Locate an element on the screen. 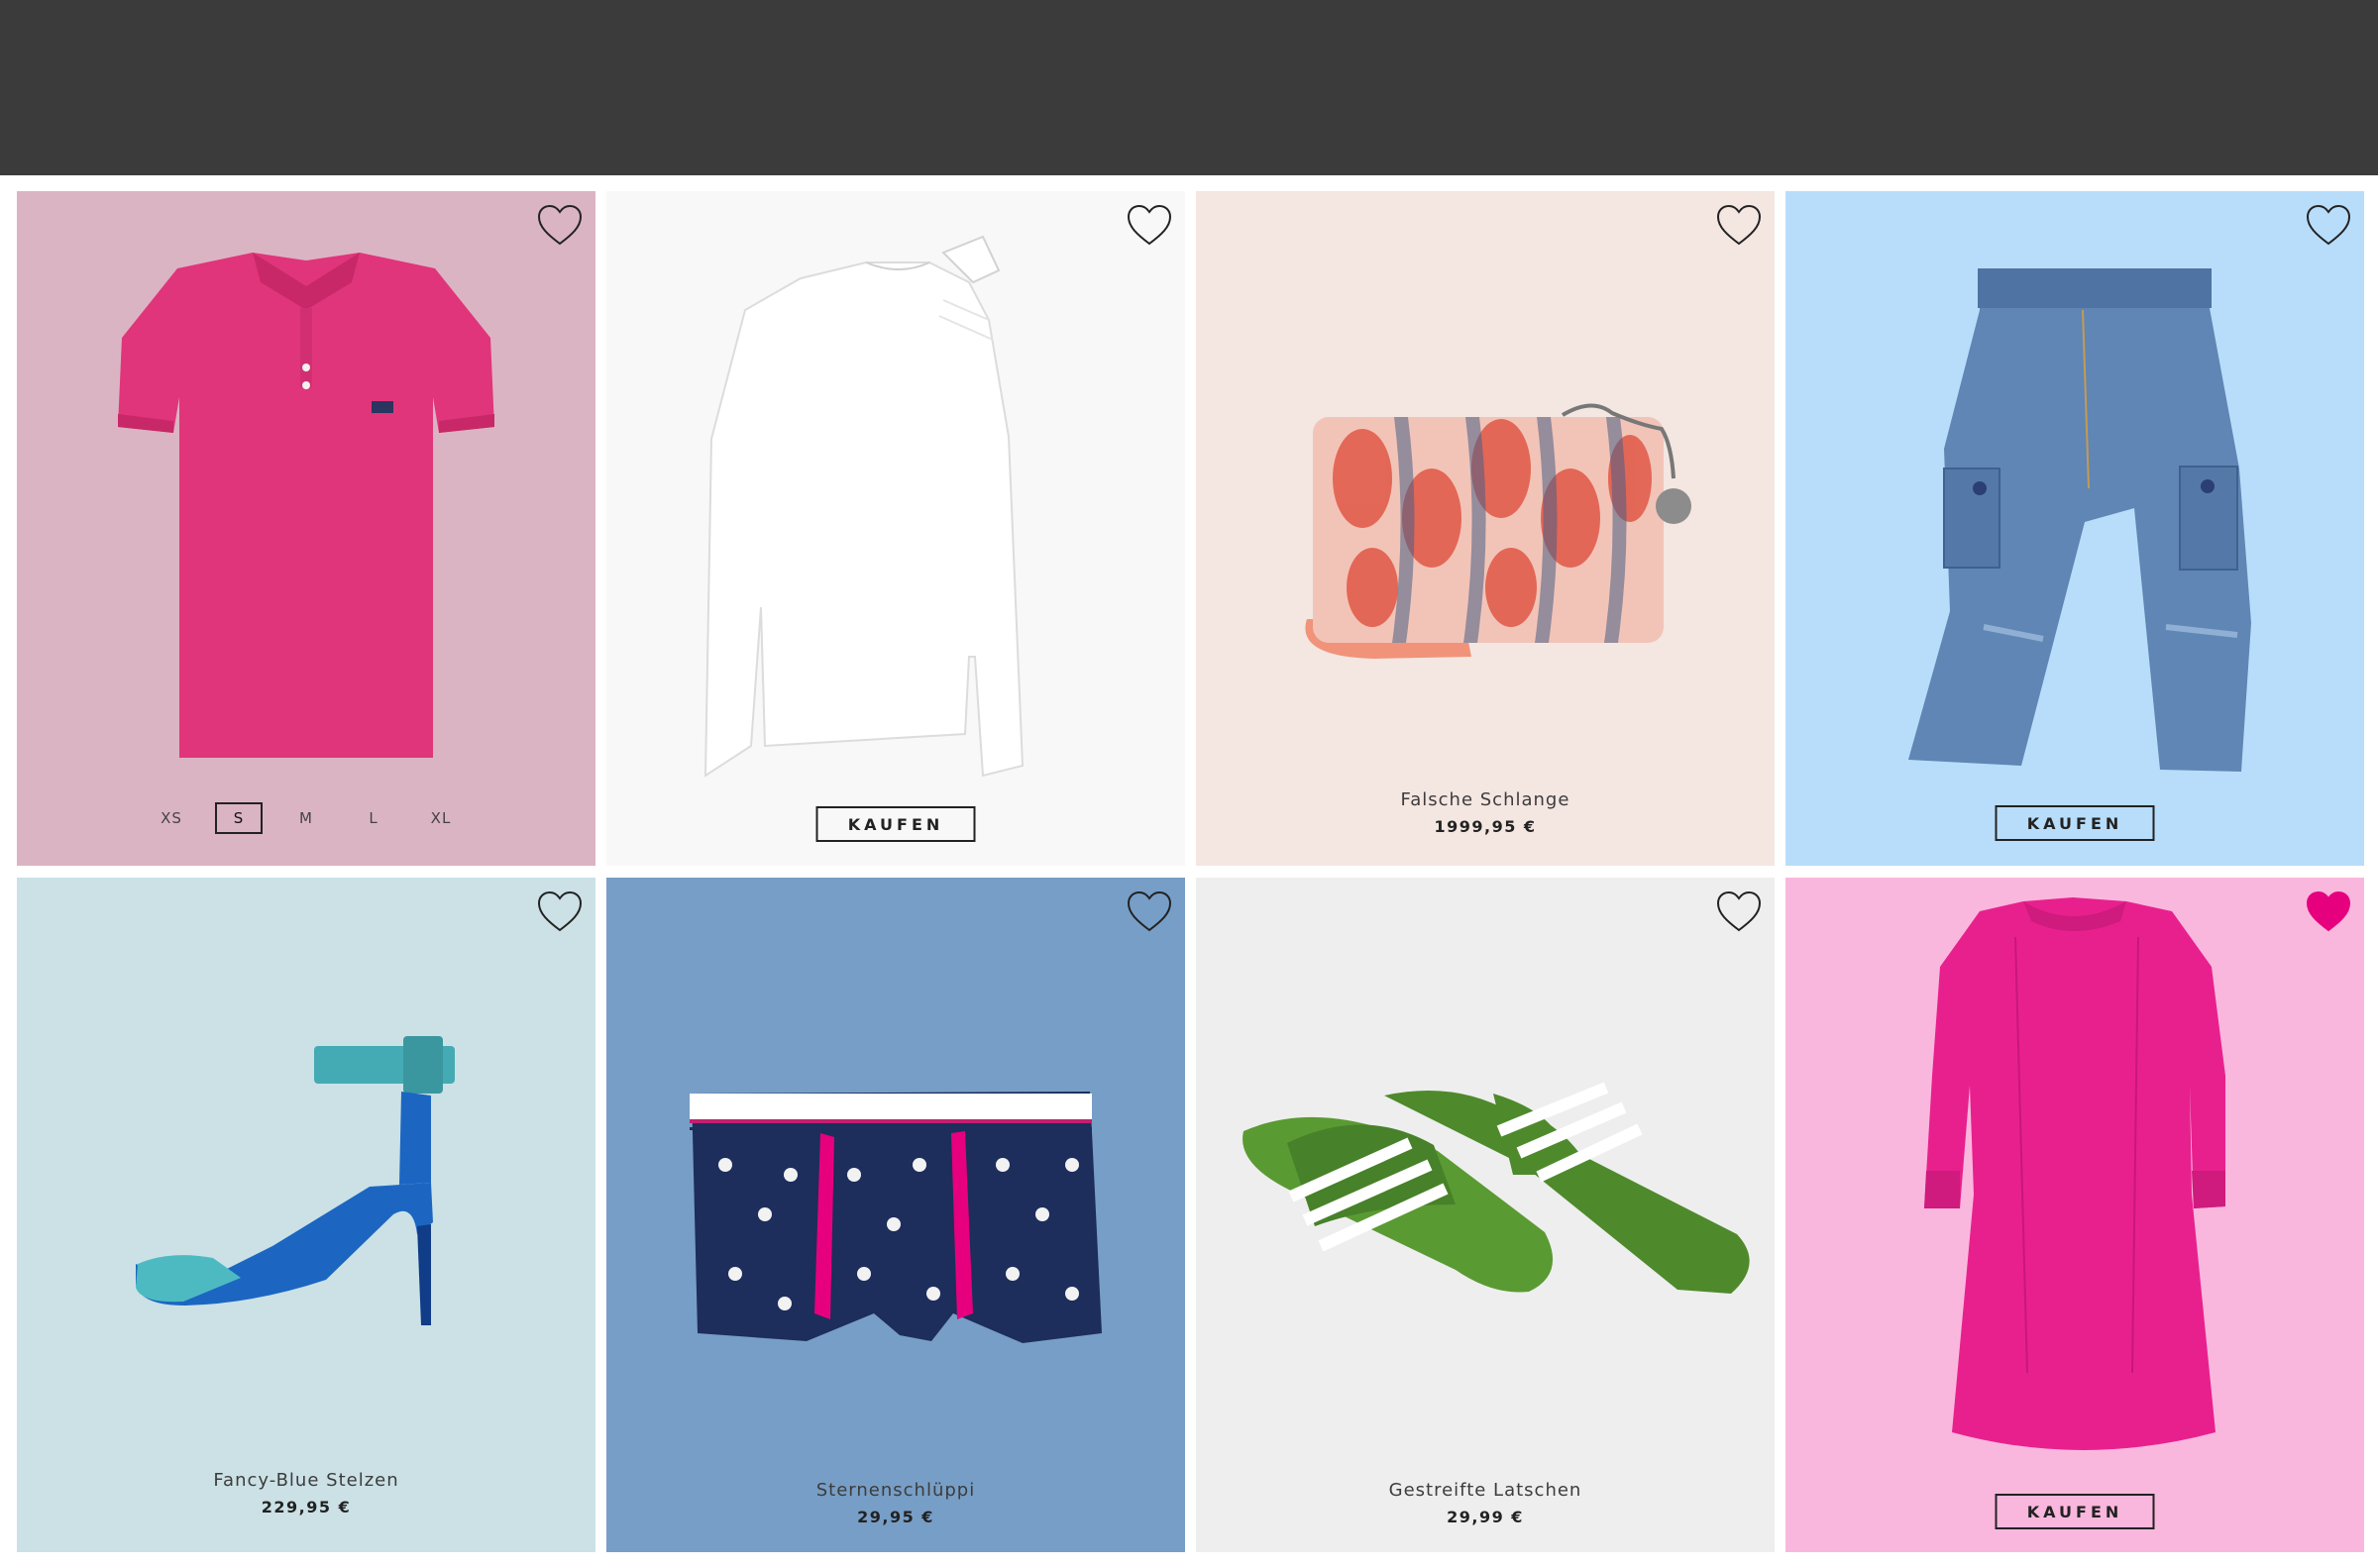  product-card-heels: Fancy-Blue Stelzen 229,95 € is located at coordinates (306, 1215).